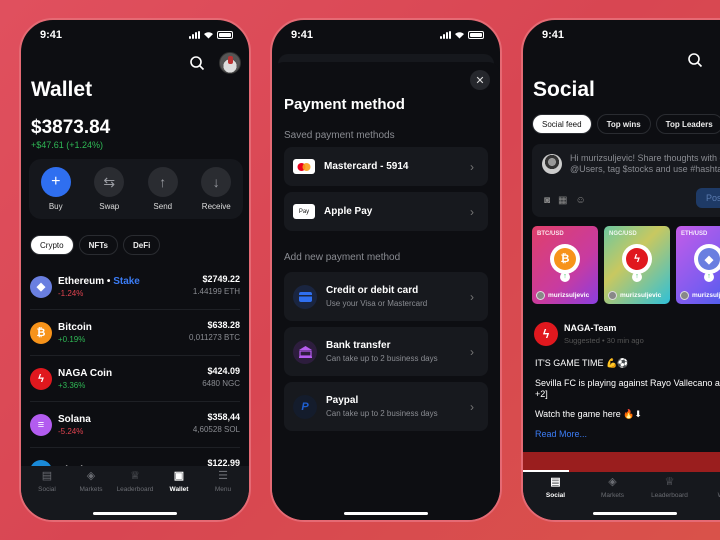 The image size is (720, 540). I want to click on tab-top-leaders: Top Leaders, so click(687, 124).